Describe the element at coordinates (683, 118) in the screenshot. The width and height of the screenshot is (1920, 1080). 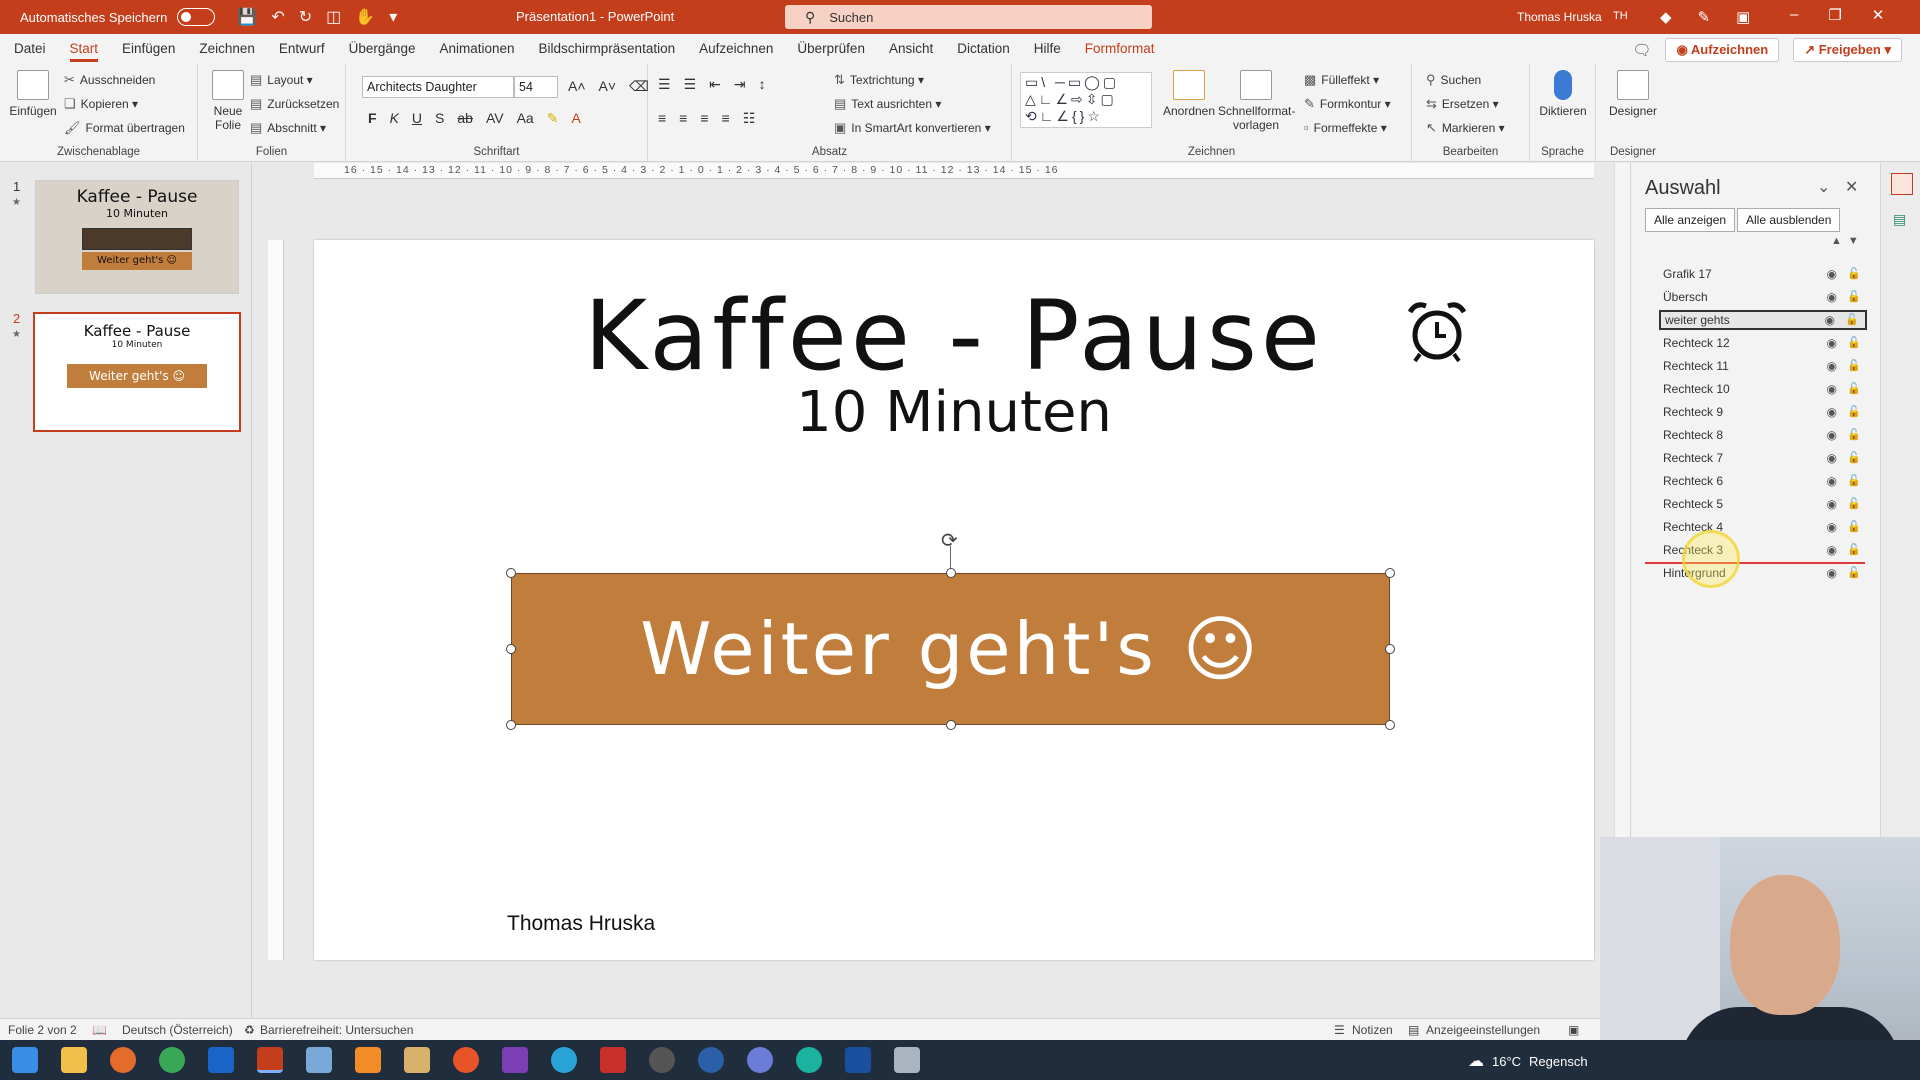
I see `align-center-icon: ≡` at that location.